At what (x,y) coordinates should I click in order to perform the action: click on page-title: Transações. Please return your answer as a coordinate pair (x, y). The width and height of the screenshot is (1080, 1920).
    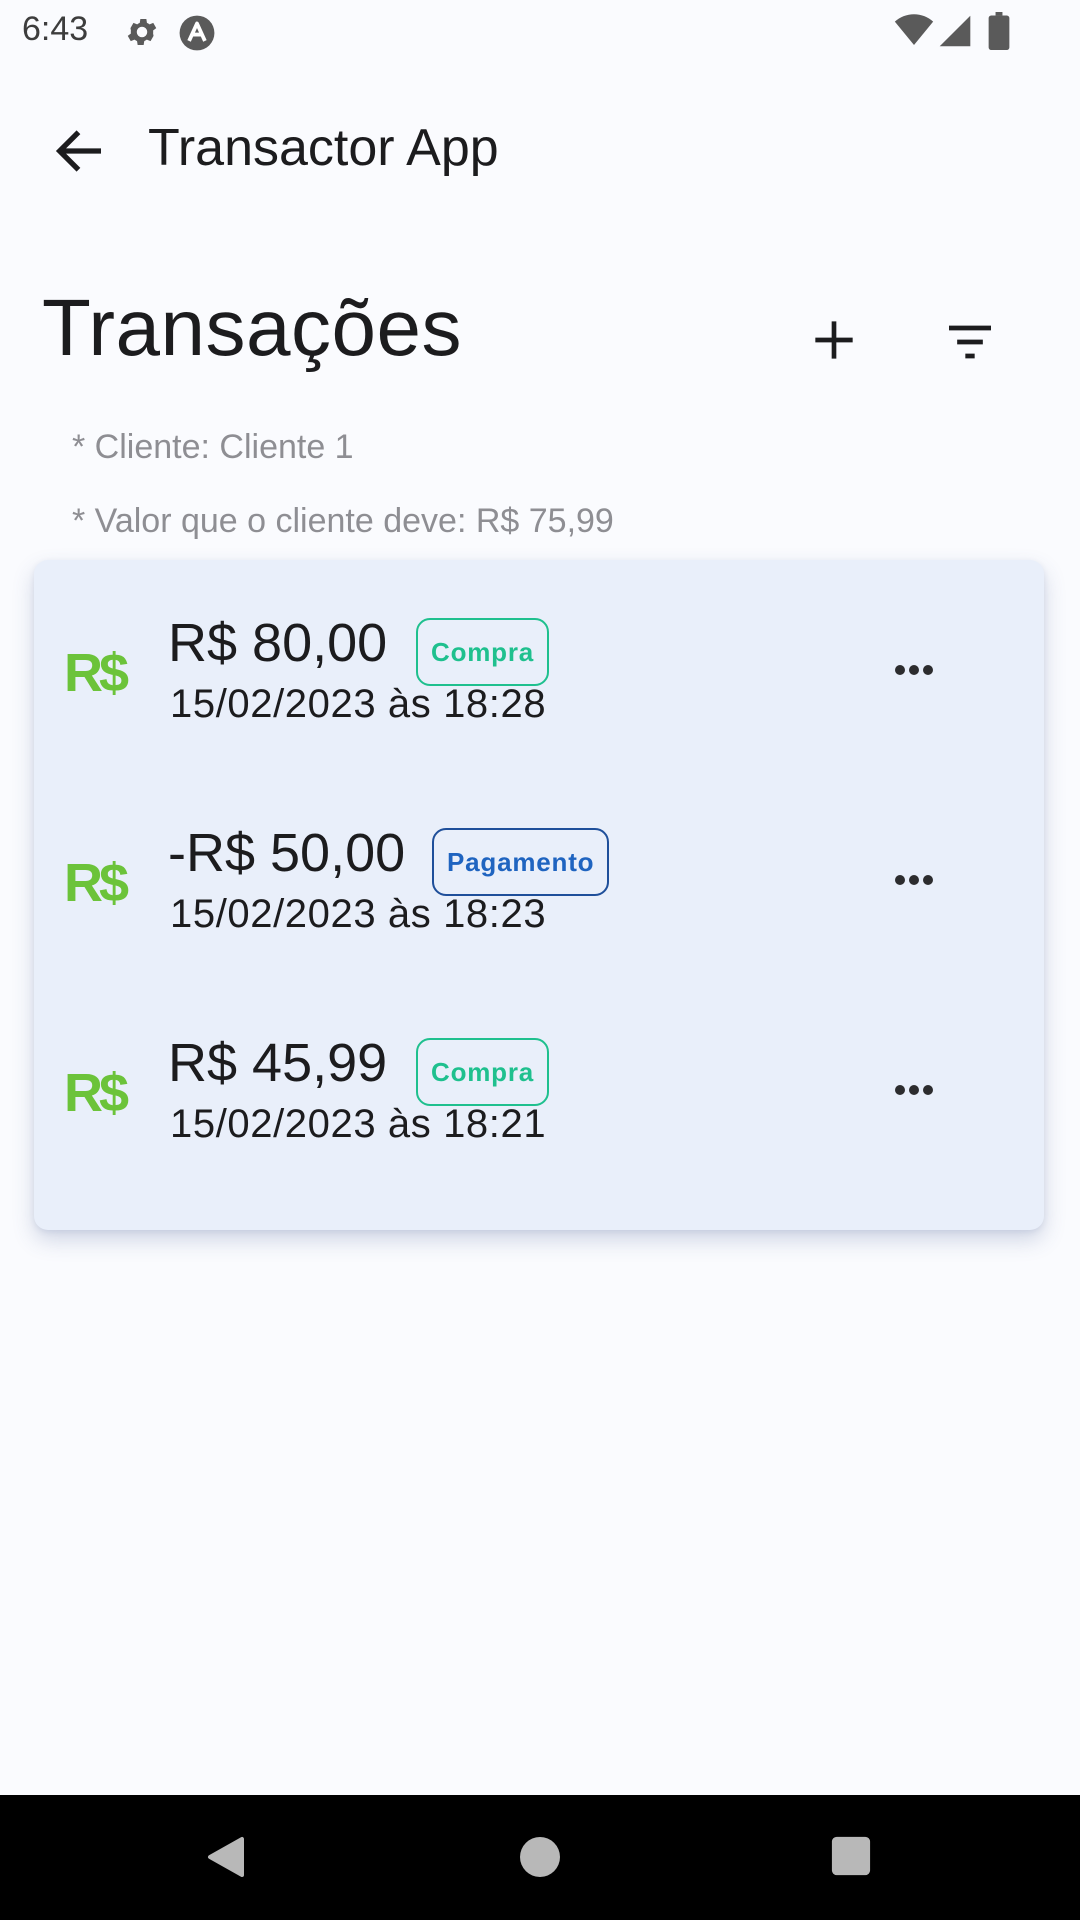
    Looking at the image, I should click on (252, 327).